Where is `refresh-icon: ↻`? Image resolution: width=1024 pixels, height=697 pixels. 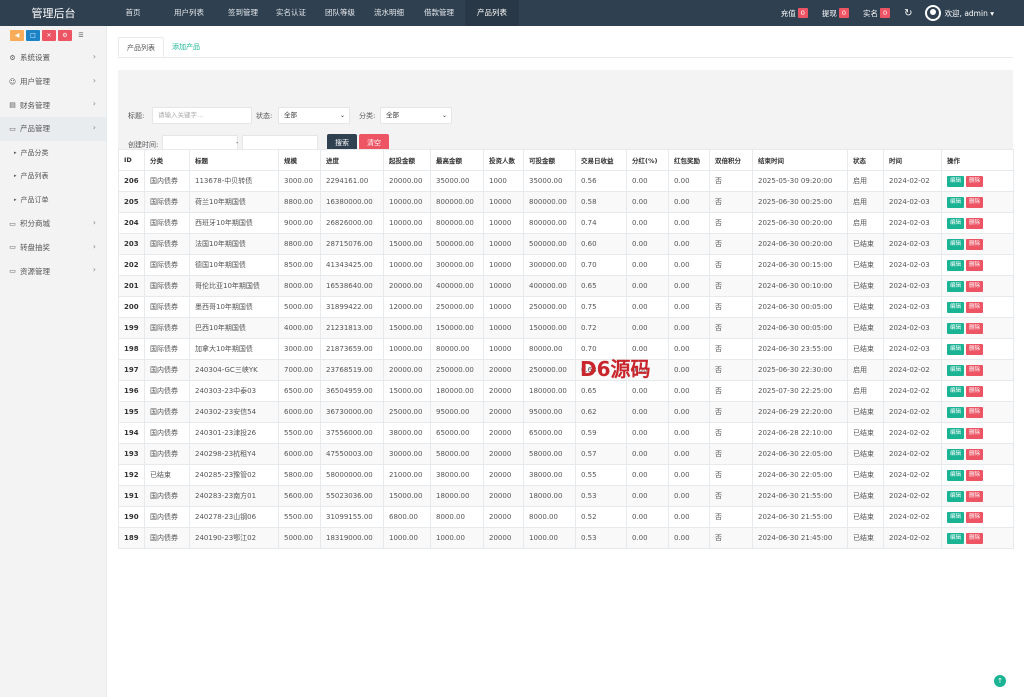 refresh-icon: ↻ is located at coordinates (908, 13).